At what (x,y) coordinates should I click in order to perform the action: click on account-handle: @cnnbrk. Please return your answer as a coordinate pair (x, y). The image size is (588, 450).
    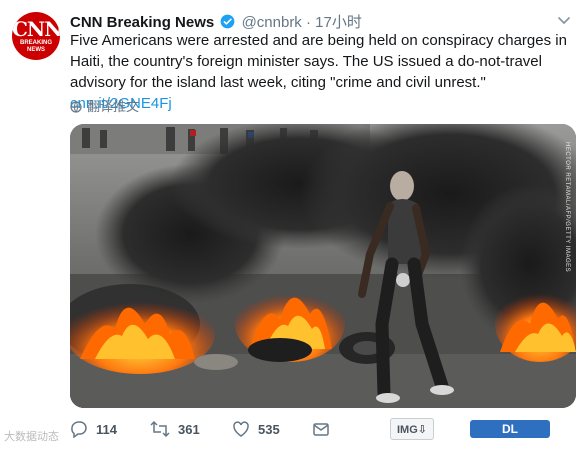
    Looking at the image, I should click on (272, 22).